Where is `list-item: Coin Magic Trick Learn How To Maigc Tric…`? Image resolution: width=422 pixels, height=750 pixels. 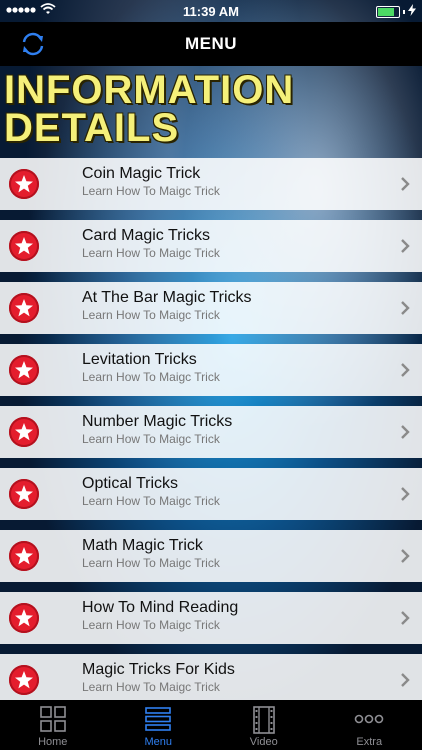
list-item: Coin Magic Trick Learn How To Maigc Tric… is located at coordinates (211, 184).